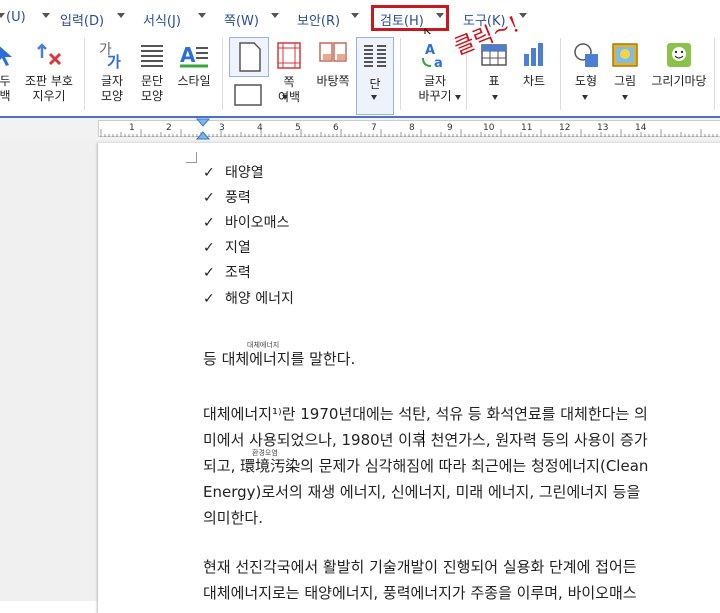 This screenshot has width=720, height=613. What do you see at coordinates (420, 567) in the screenshot?
I see `paragraph-line: 현재 선진각국에서 활발히 기술개발이 진행되어 실용화 단계에 접어든` at bounding box center [420, 567].